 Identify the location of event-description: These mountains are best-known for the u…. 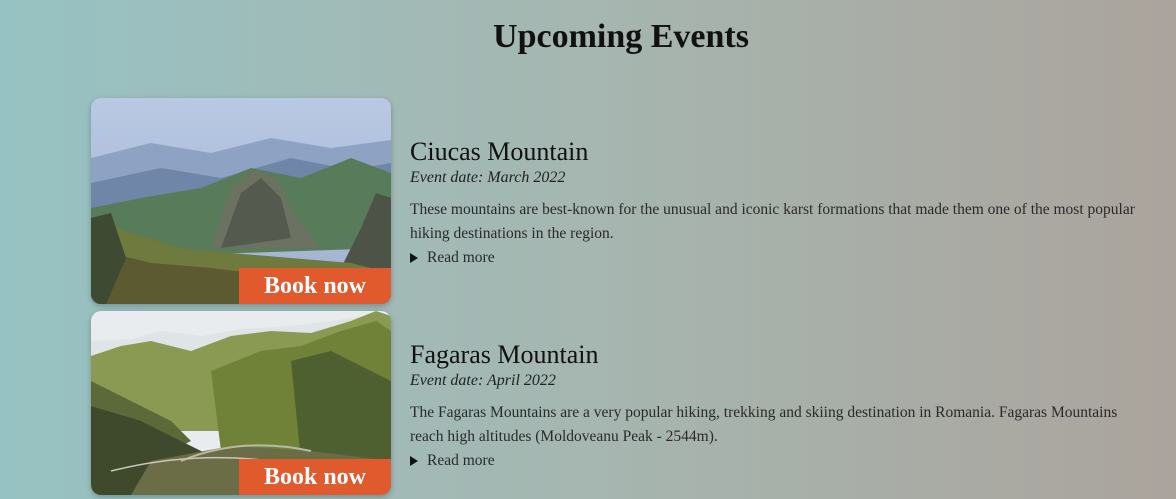
(772, 221).